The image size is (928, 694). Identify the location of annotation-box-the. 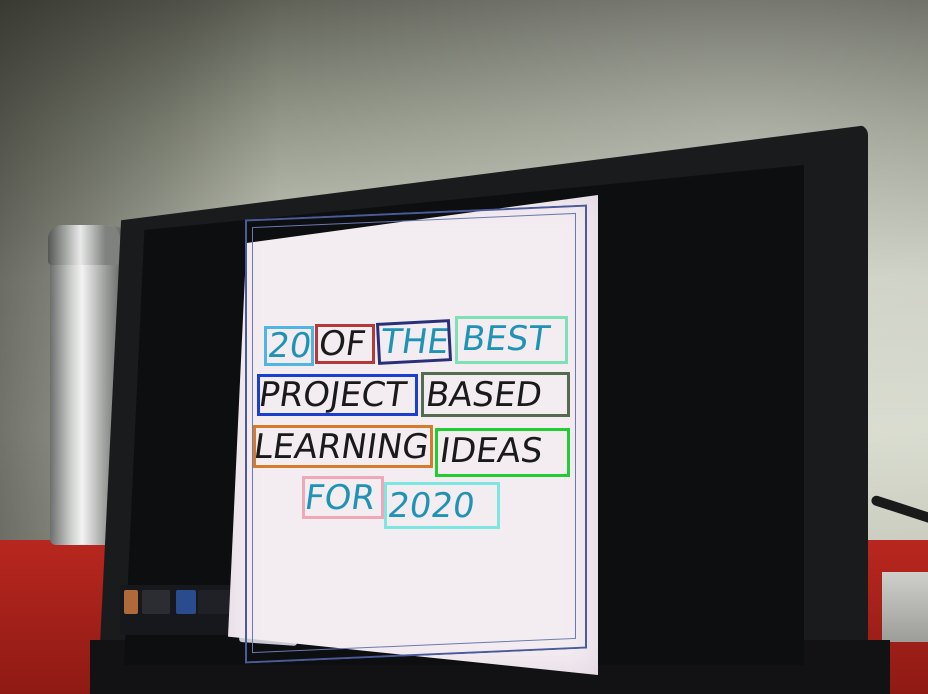
(414, 342).